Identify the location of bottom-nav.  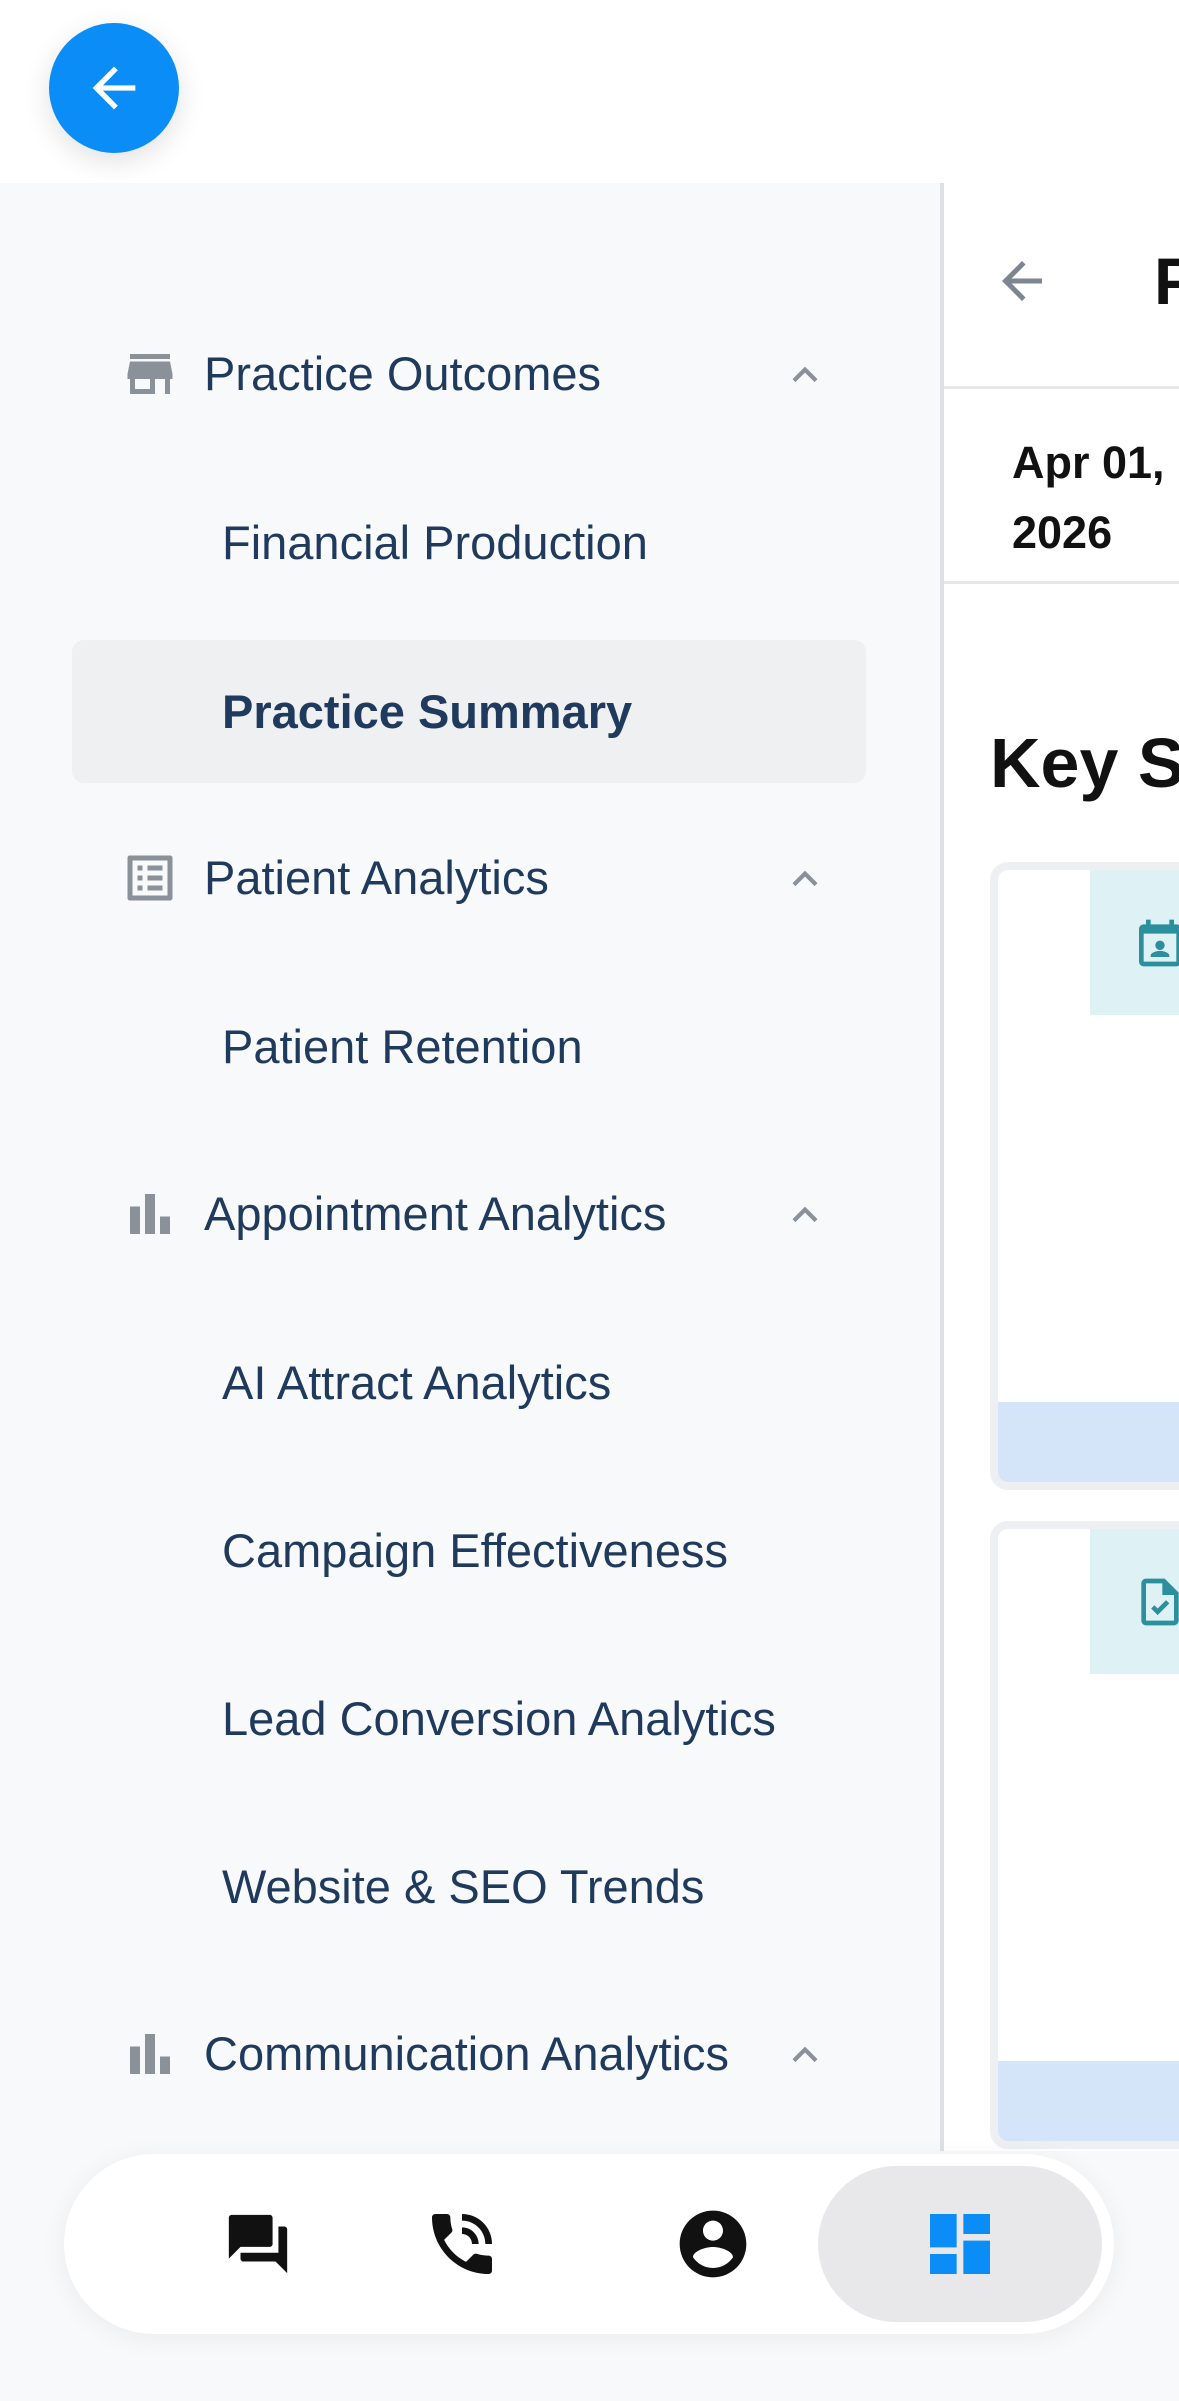
(589, 2244).